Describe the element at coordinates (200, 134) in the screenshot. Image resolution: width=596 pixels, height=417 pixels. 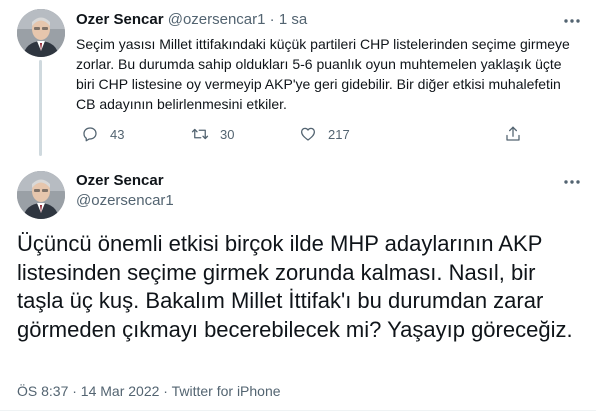
I see `retweet-icon` at that location.